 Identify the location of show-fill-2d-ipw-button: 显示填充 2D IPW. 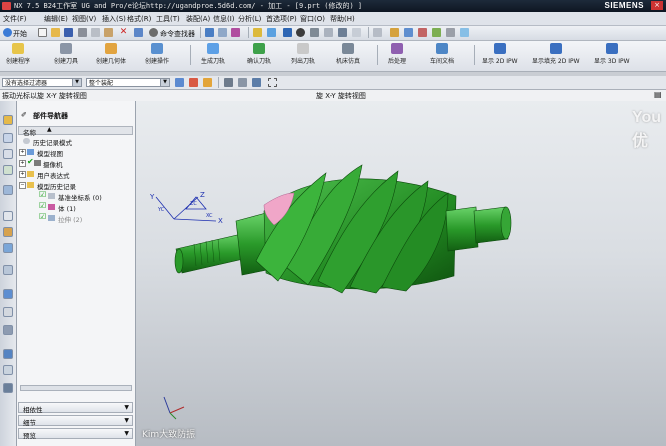
(556, 54).